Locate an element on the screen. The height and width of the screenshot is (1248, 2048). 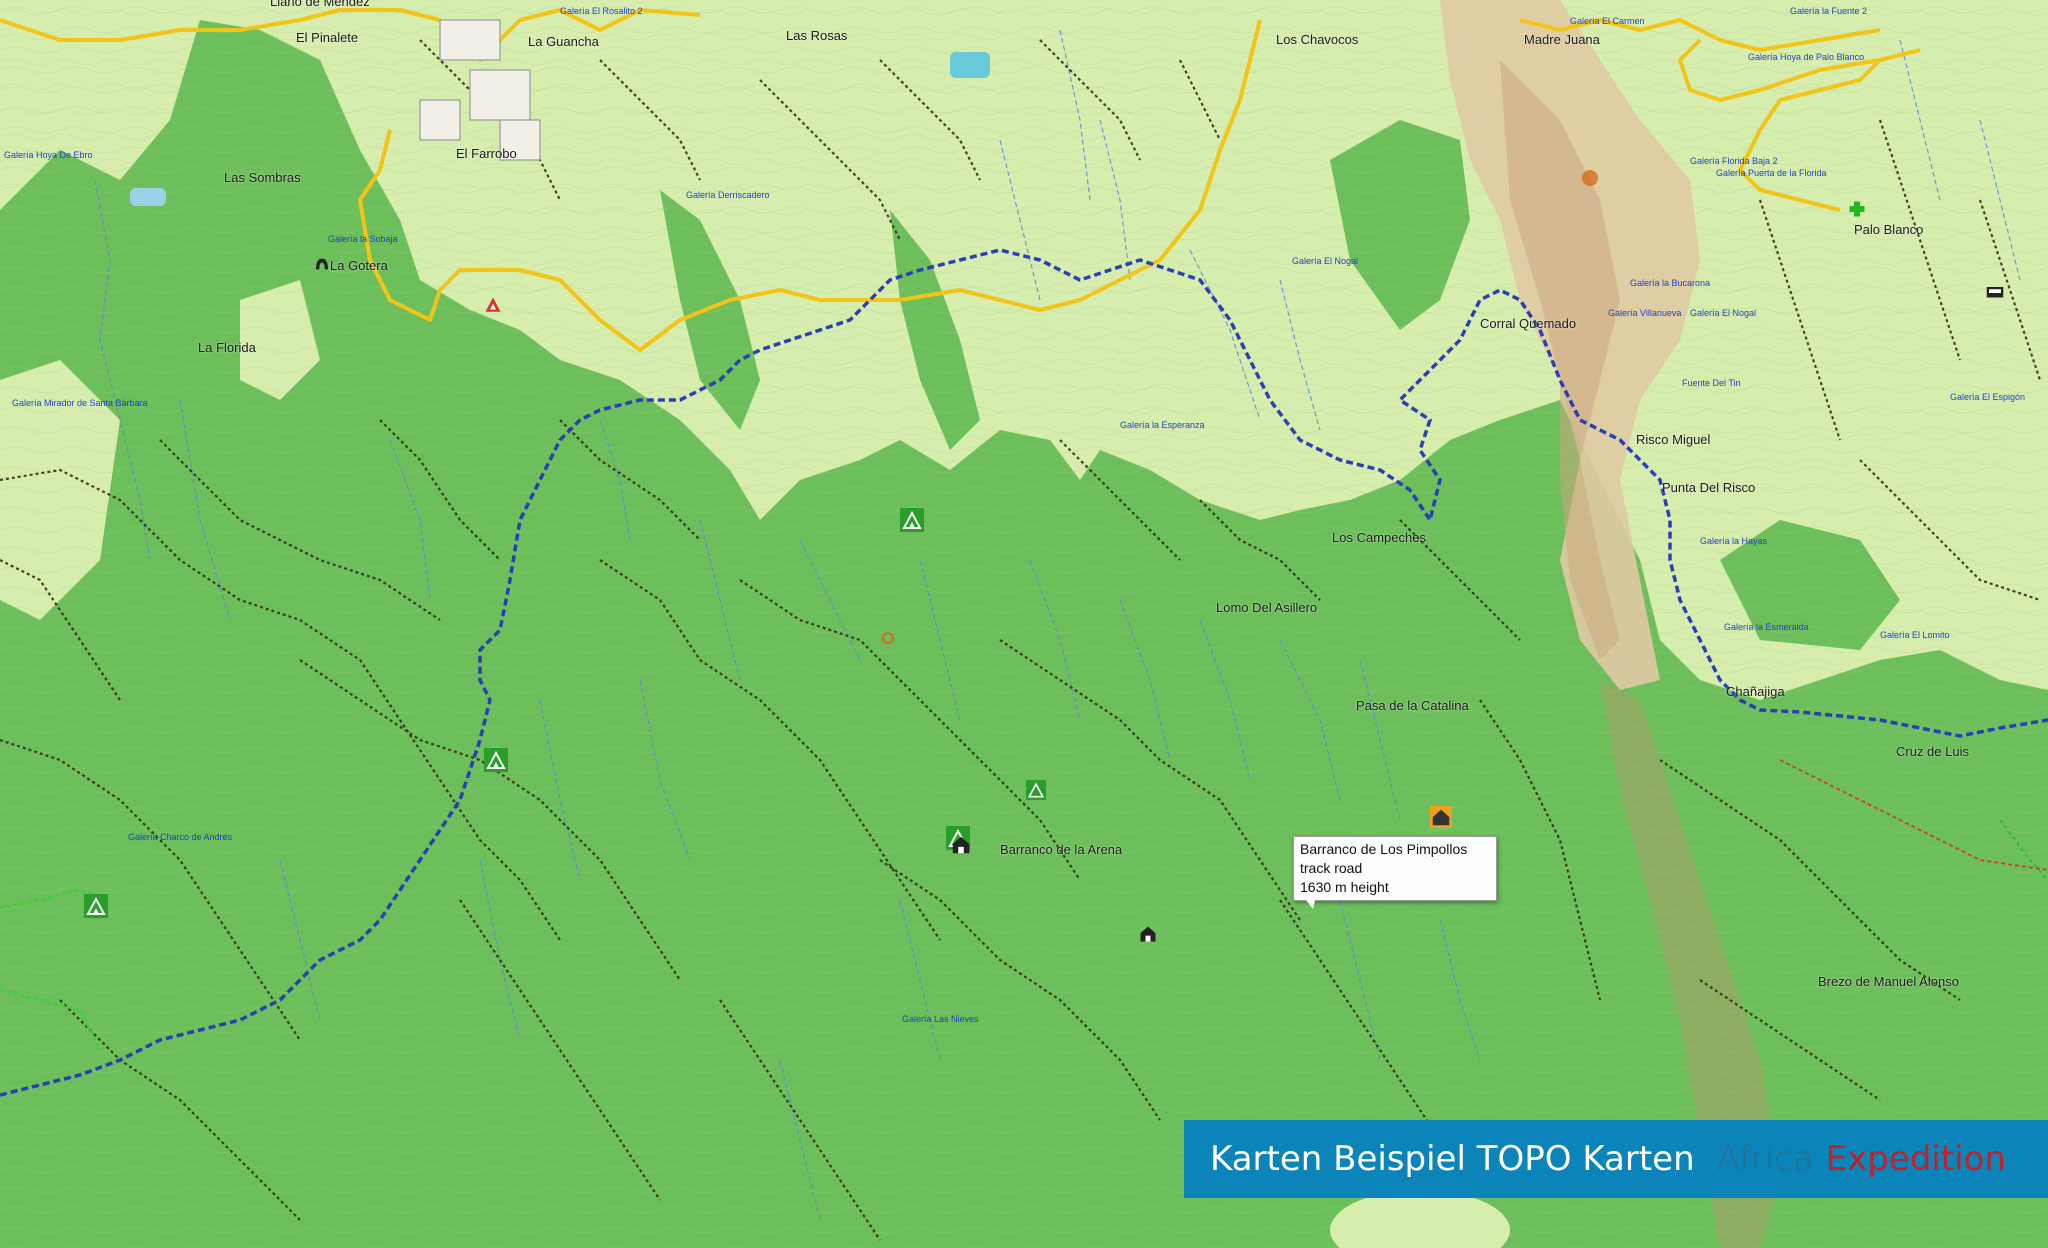
place-label: Risco Miguel is located at coordinates (1673, 439).